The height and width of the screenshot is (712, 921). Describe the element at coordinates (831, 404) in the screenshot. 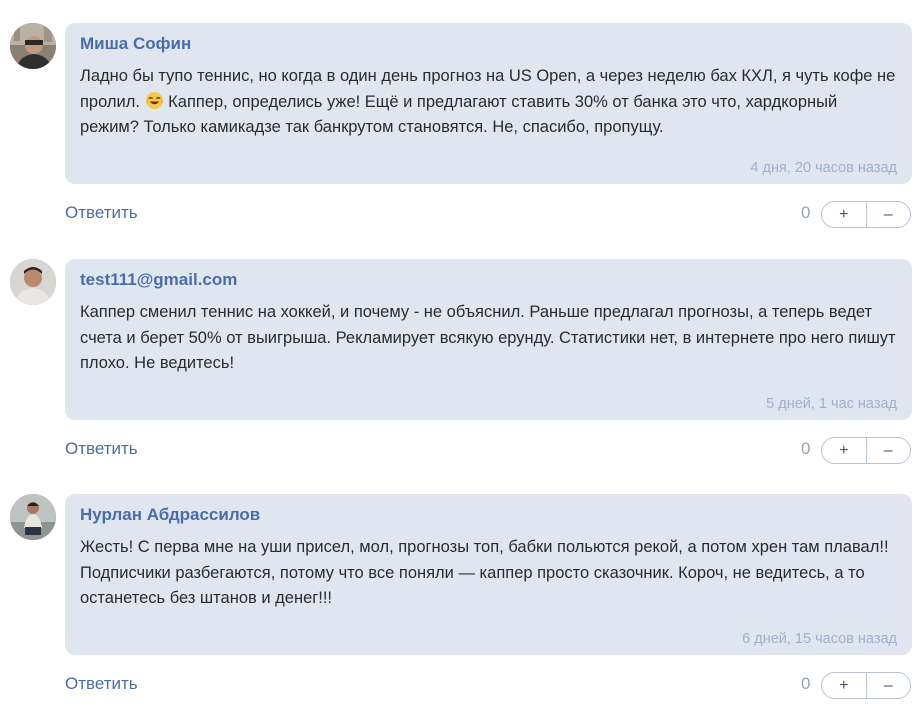

I see `comment-timestamp: 5 дней, 1 час назад` at that location.